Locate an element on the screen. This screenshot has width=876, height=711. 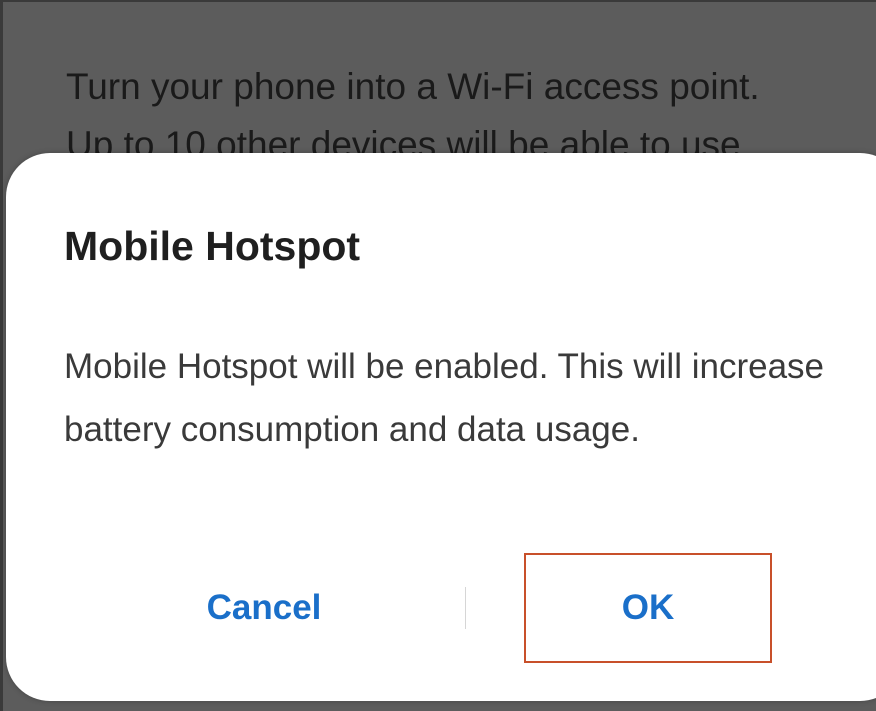
button-divider is located at coordinates (465, 608).